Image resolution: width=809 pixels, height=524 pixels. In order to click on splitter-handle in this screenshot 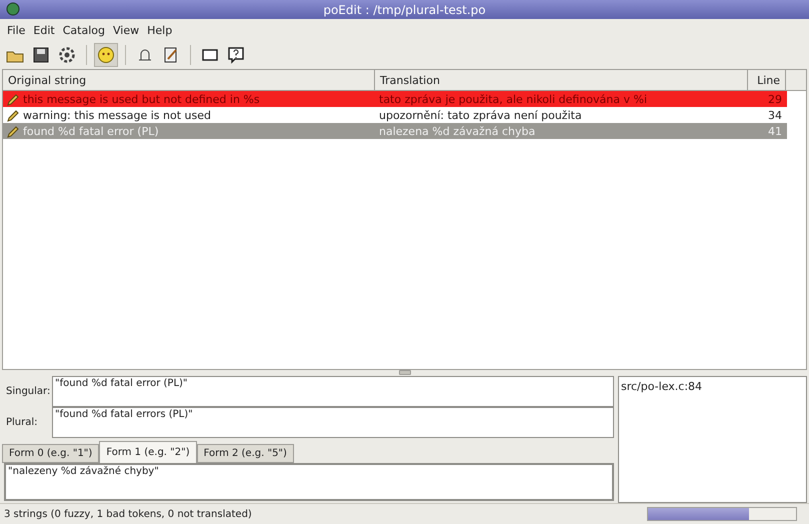, I will do `click(404, 372)`.